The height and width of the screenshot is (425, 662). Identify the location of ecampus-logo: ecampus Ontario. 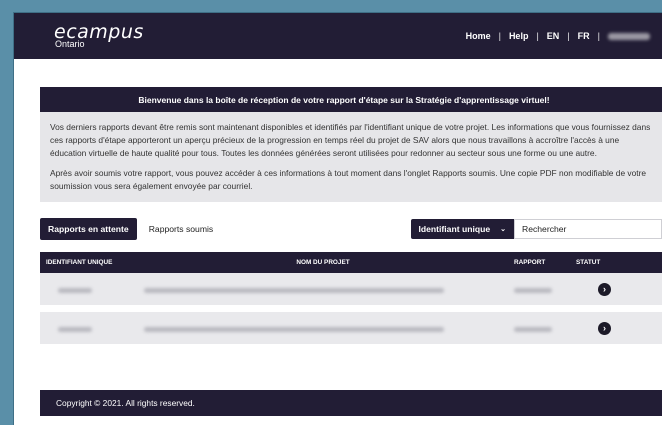
(99, 36).